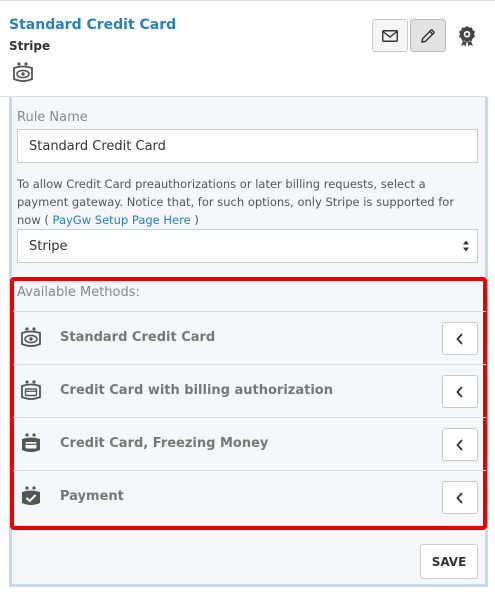 The image size is (495, 596). What do you see at coordinates (249, 496) in the screenshot?
I see `method-row: Payment` at bounding box center [249, 496].